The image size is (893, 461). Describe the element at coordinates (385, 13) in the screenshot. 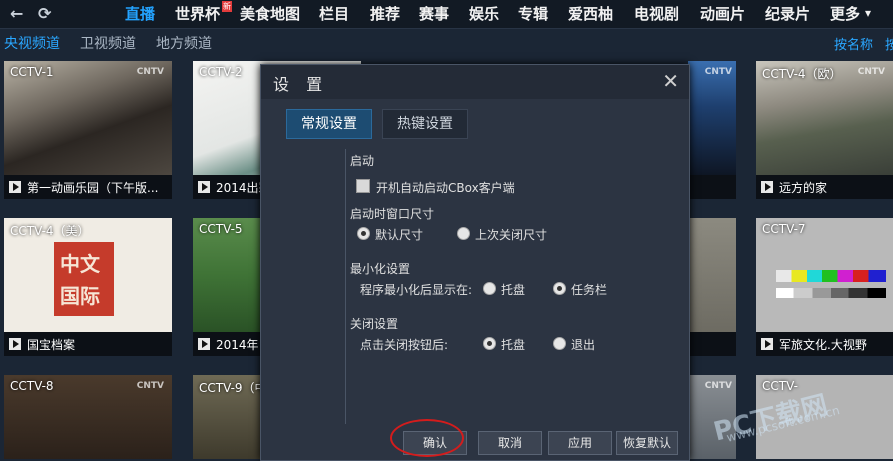

I see `nav-tab-recommend: 推荐` at that location.